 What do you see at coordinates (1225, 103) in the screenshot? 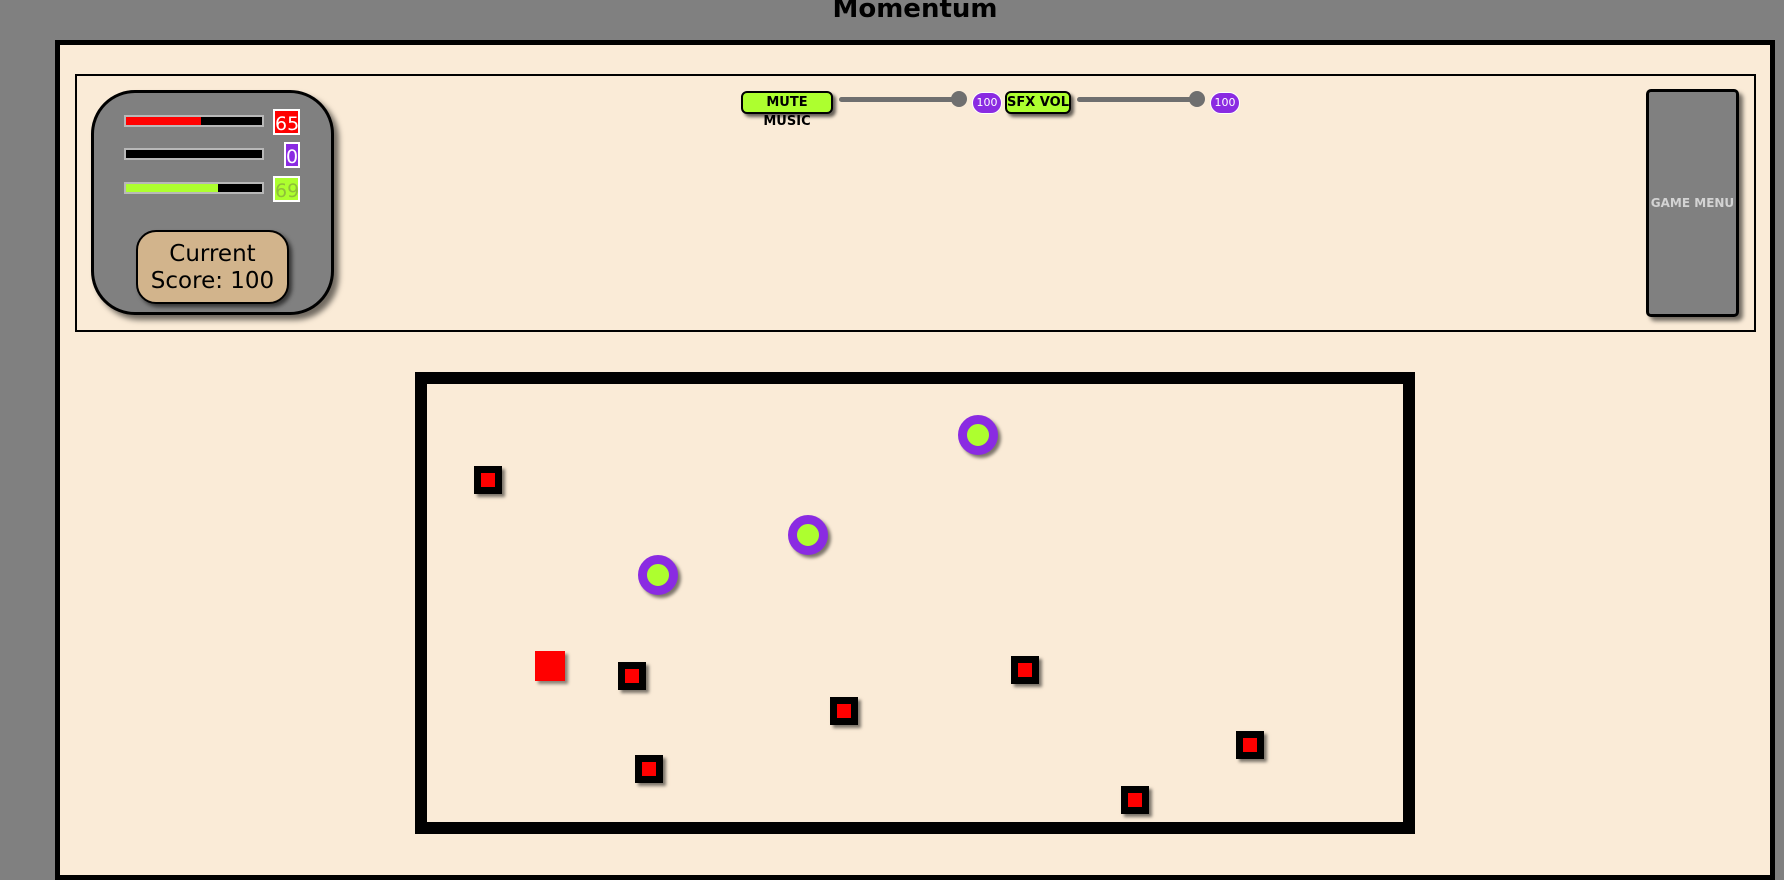
I see `sfx-volume-value: 100` at bounding box center [1225, 103].